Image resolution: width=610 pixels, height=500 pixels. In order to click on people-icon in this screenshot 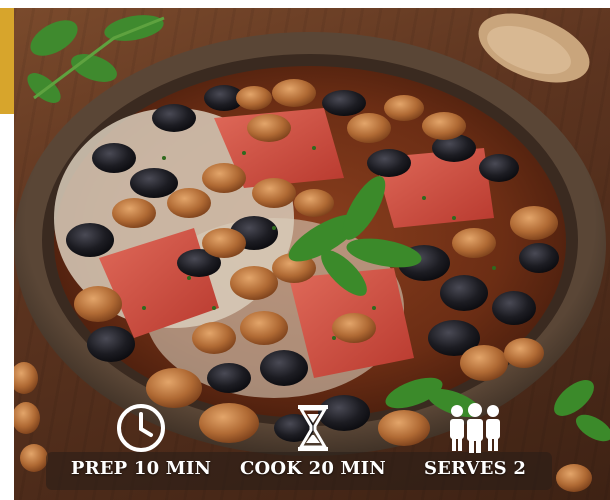, I will do `click(475, 430)`.